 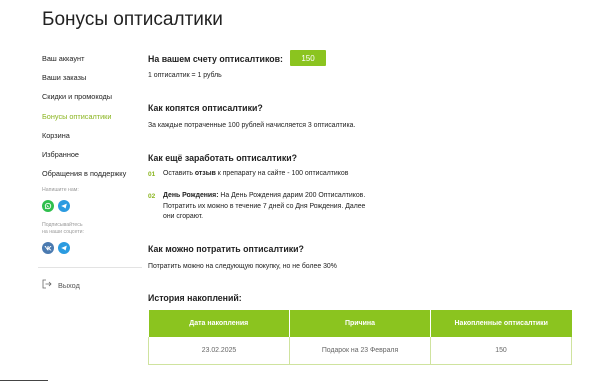 I want to click on write-us-label: Напишите нам:, so click(x=60, y=190).